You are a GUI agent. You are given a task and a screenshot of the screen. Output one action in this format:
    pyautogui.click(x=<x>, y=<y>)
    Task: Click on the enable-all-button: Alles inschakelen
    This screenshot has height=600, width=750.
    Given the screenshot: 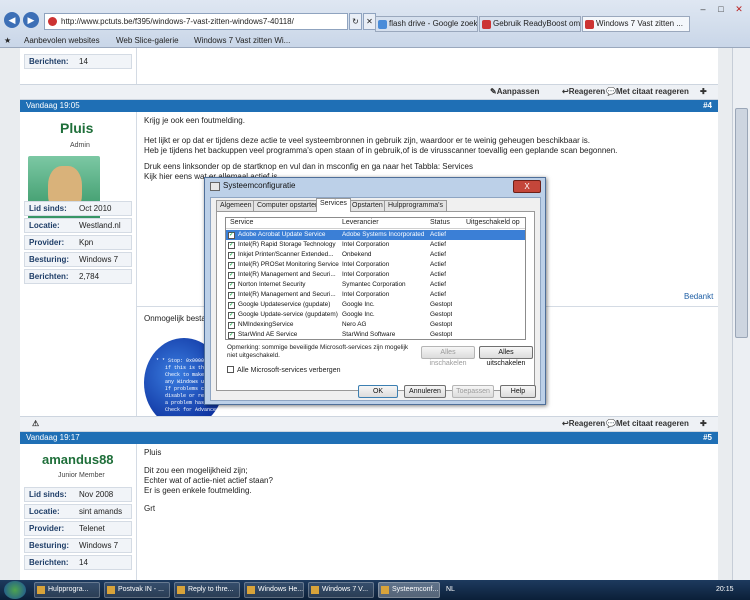 What is the action you would take?
    pyautogui.click(x=448, y=356)
    